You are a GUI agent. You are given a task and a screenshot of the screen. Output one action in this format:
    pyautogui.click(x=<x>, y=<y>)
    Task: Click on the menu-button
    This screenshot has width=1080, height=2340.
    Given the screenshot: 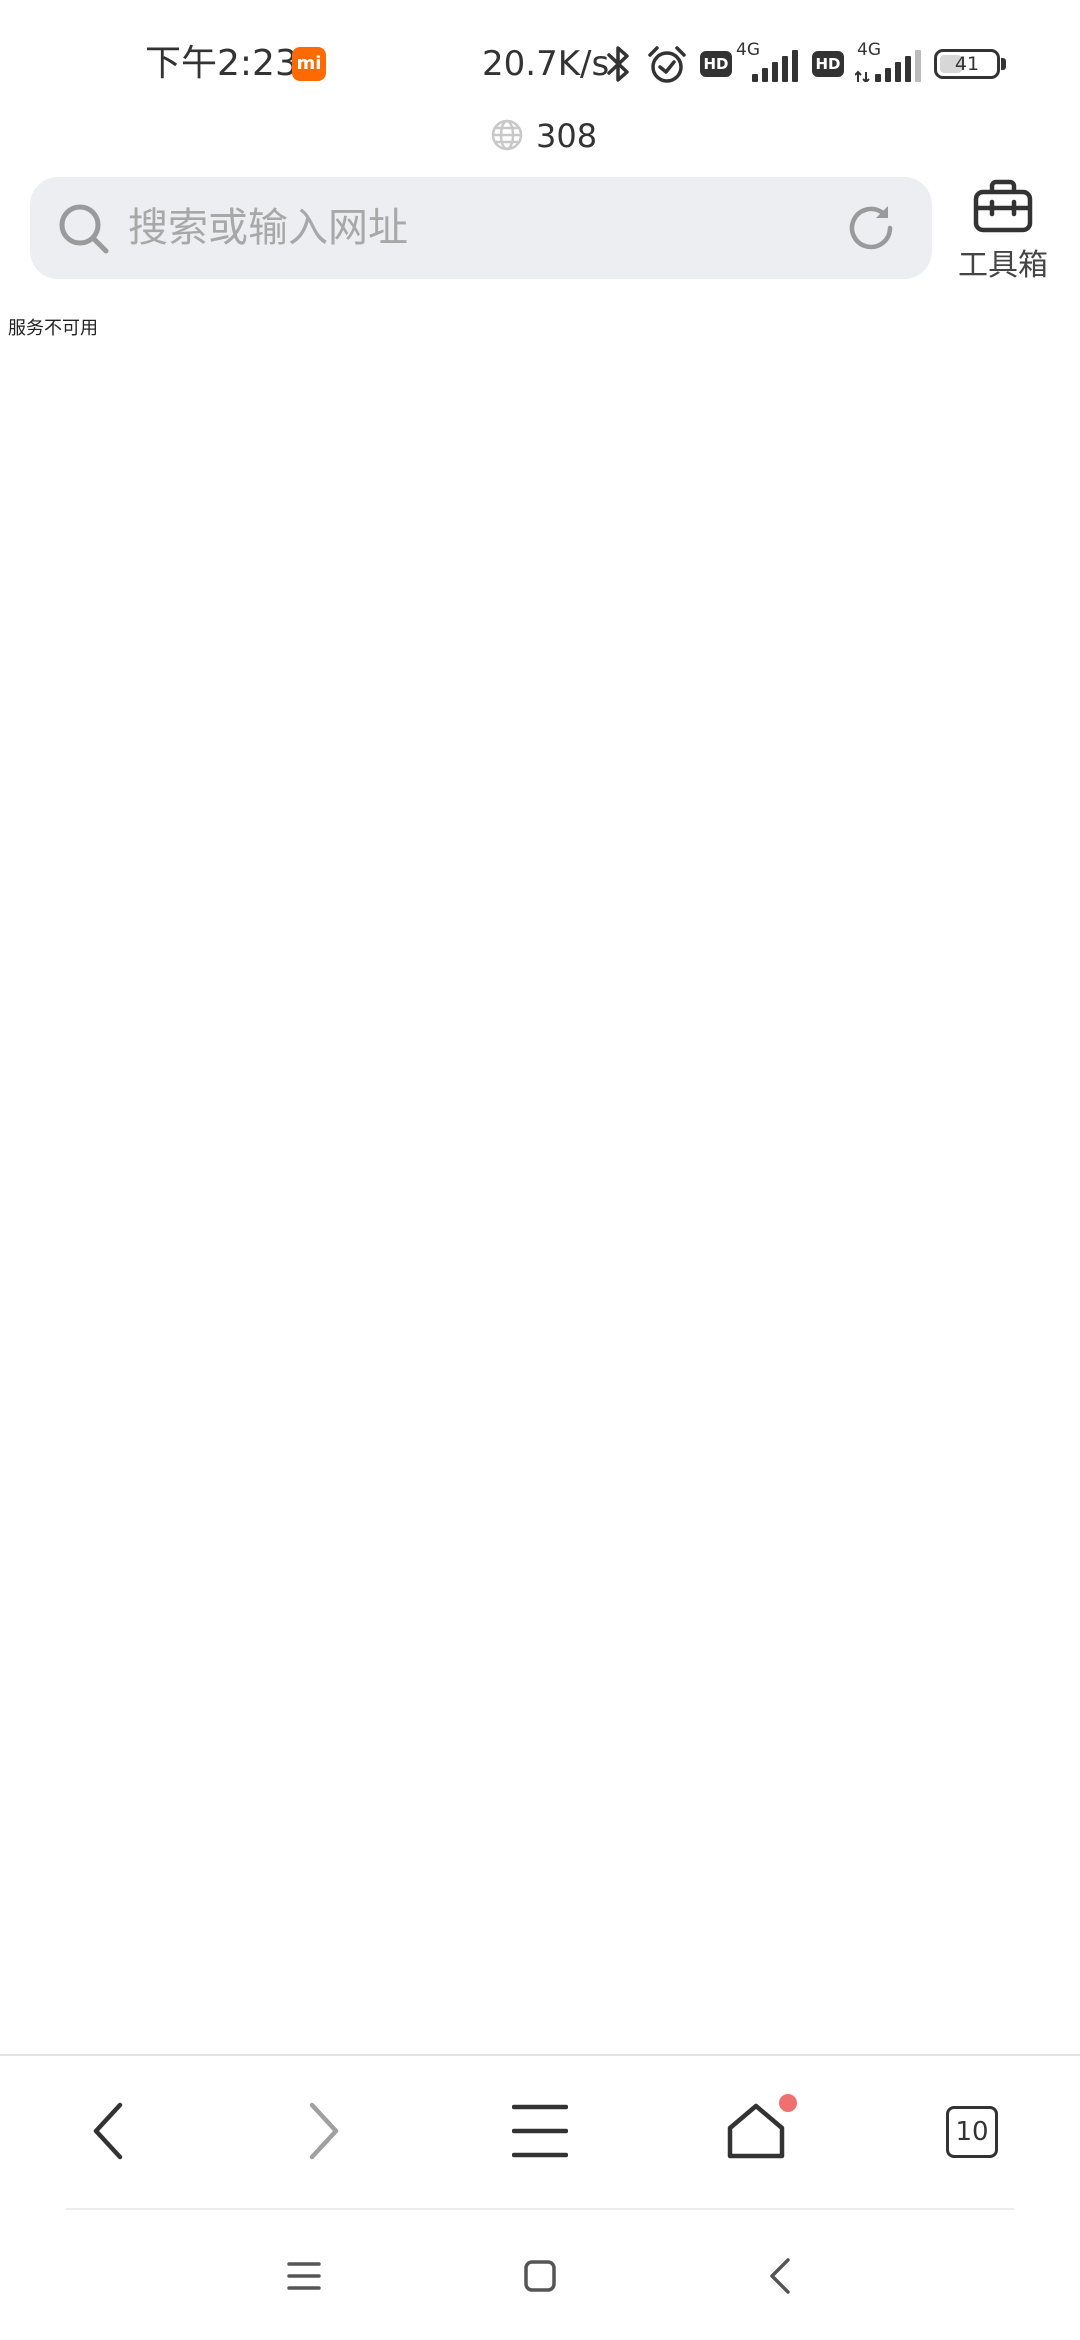 What is the action you would take?
    pyautogui.click(x=540, y=2131)
    